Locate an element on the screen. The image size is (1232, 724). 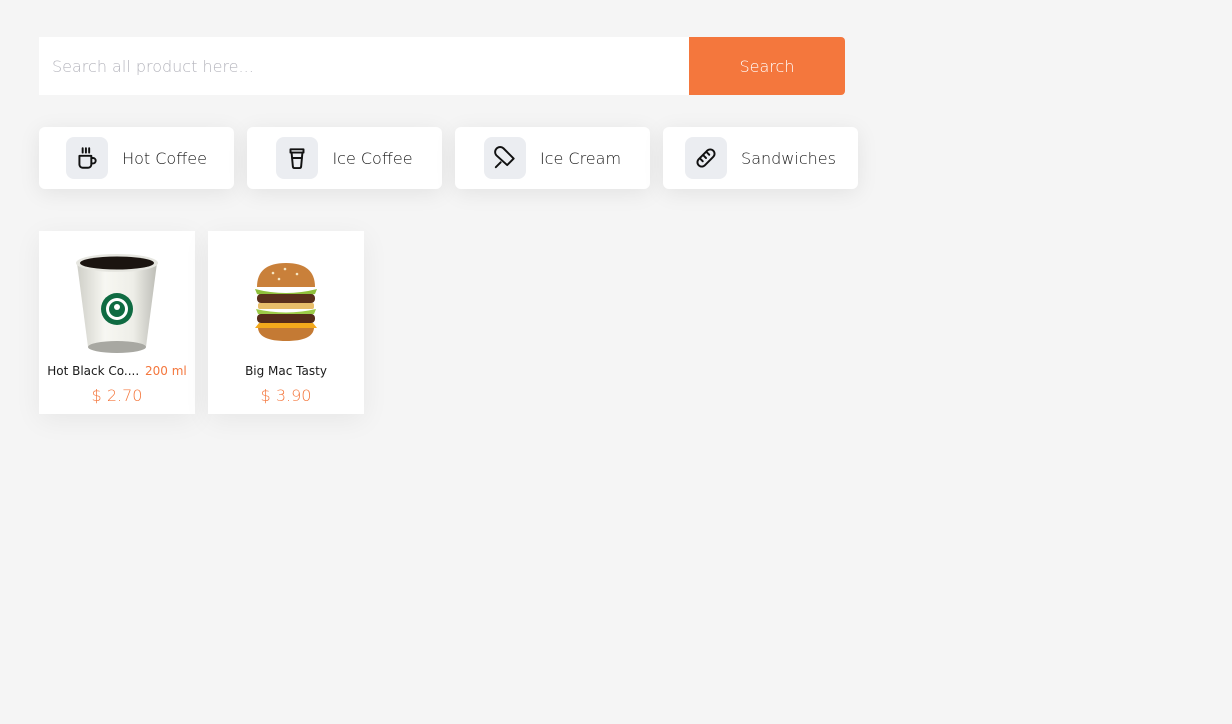
product-price: $ 3.90 is located at coordinates (286, 395).